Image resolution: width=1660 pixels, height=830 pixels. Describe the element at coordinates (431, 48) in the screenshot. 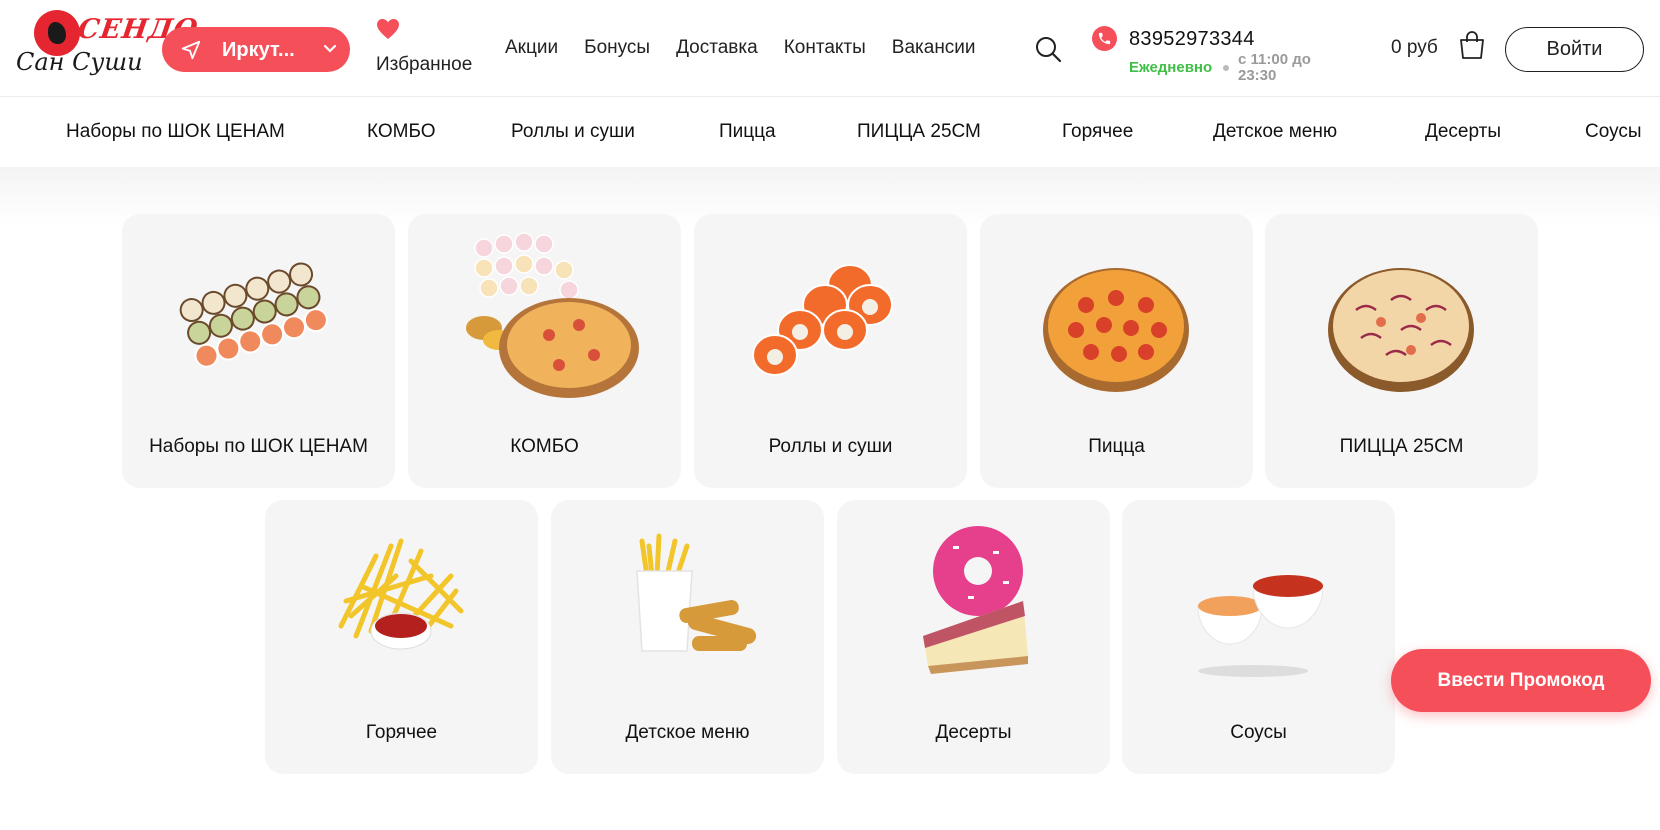

I see `favorites-link: Избранное` at that location.